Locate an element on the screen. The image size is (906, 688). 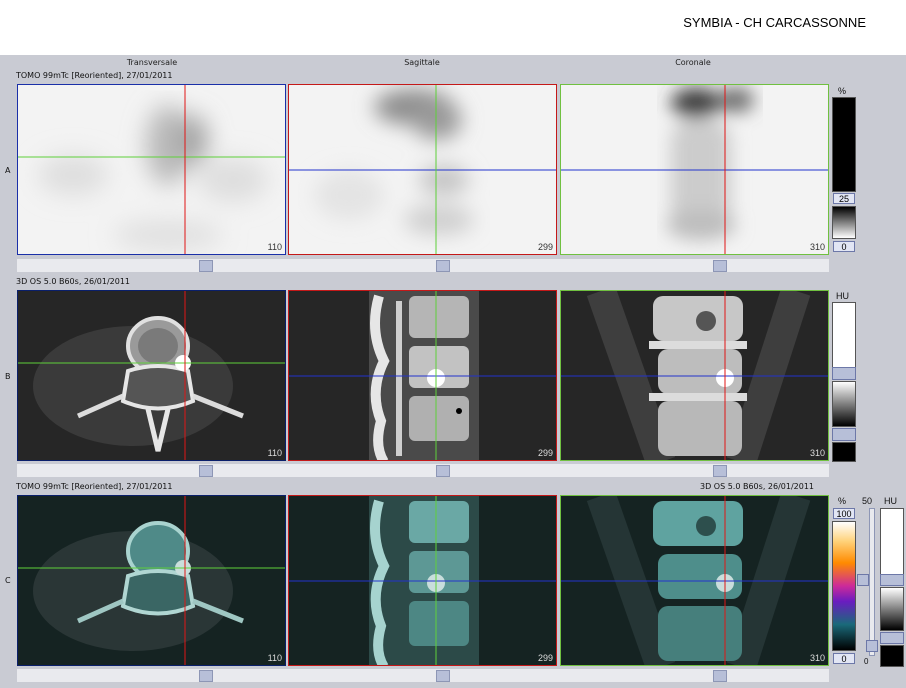
fusion-transversal-image is located at coordinates (151, 580).